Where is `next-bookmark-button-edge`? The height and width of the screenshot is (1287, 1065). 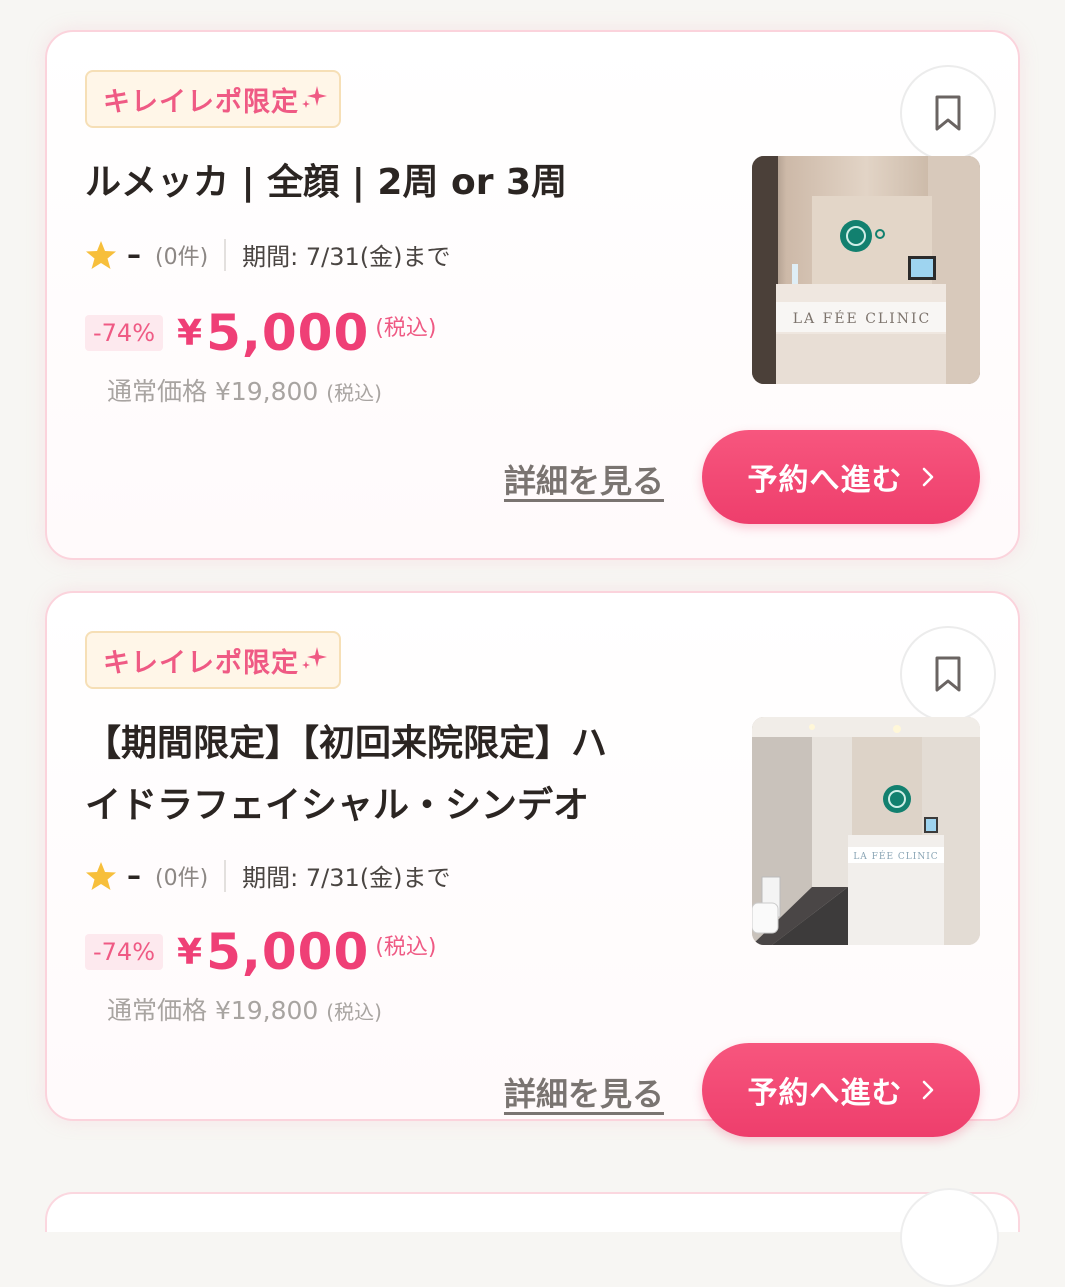
next-bookmark-button-edge is located at coordinates (949, 1237).